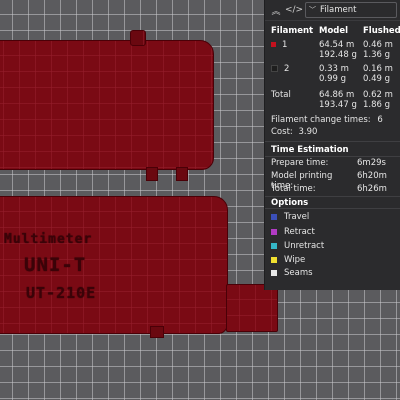 This screenshot has height=400, width=400. I want to click on view-type-value: Filament, so click(338, 10).